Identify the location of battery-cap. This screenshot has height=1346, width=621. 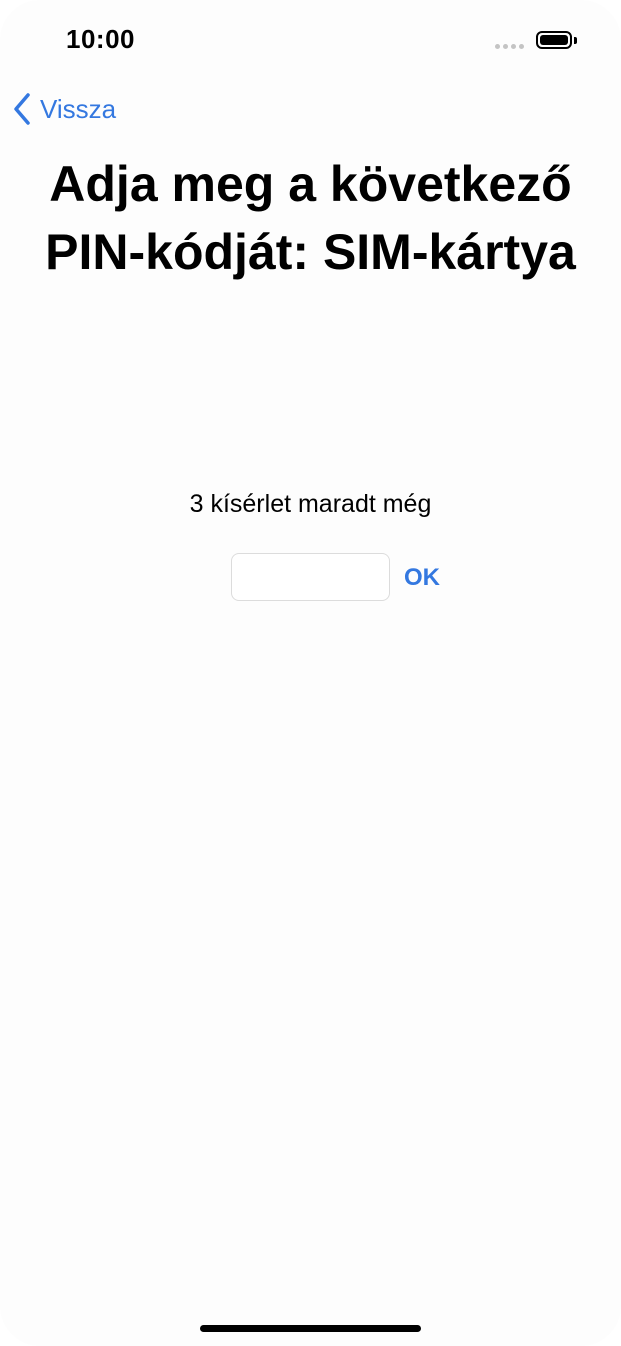
(575, 40).